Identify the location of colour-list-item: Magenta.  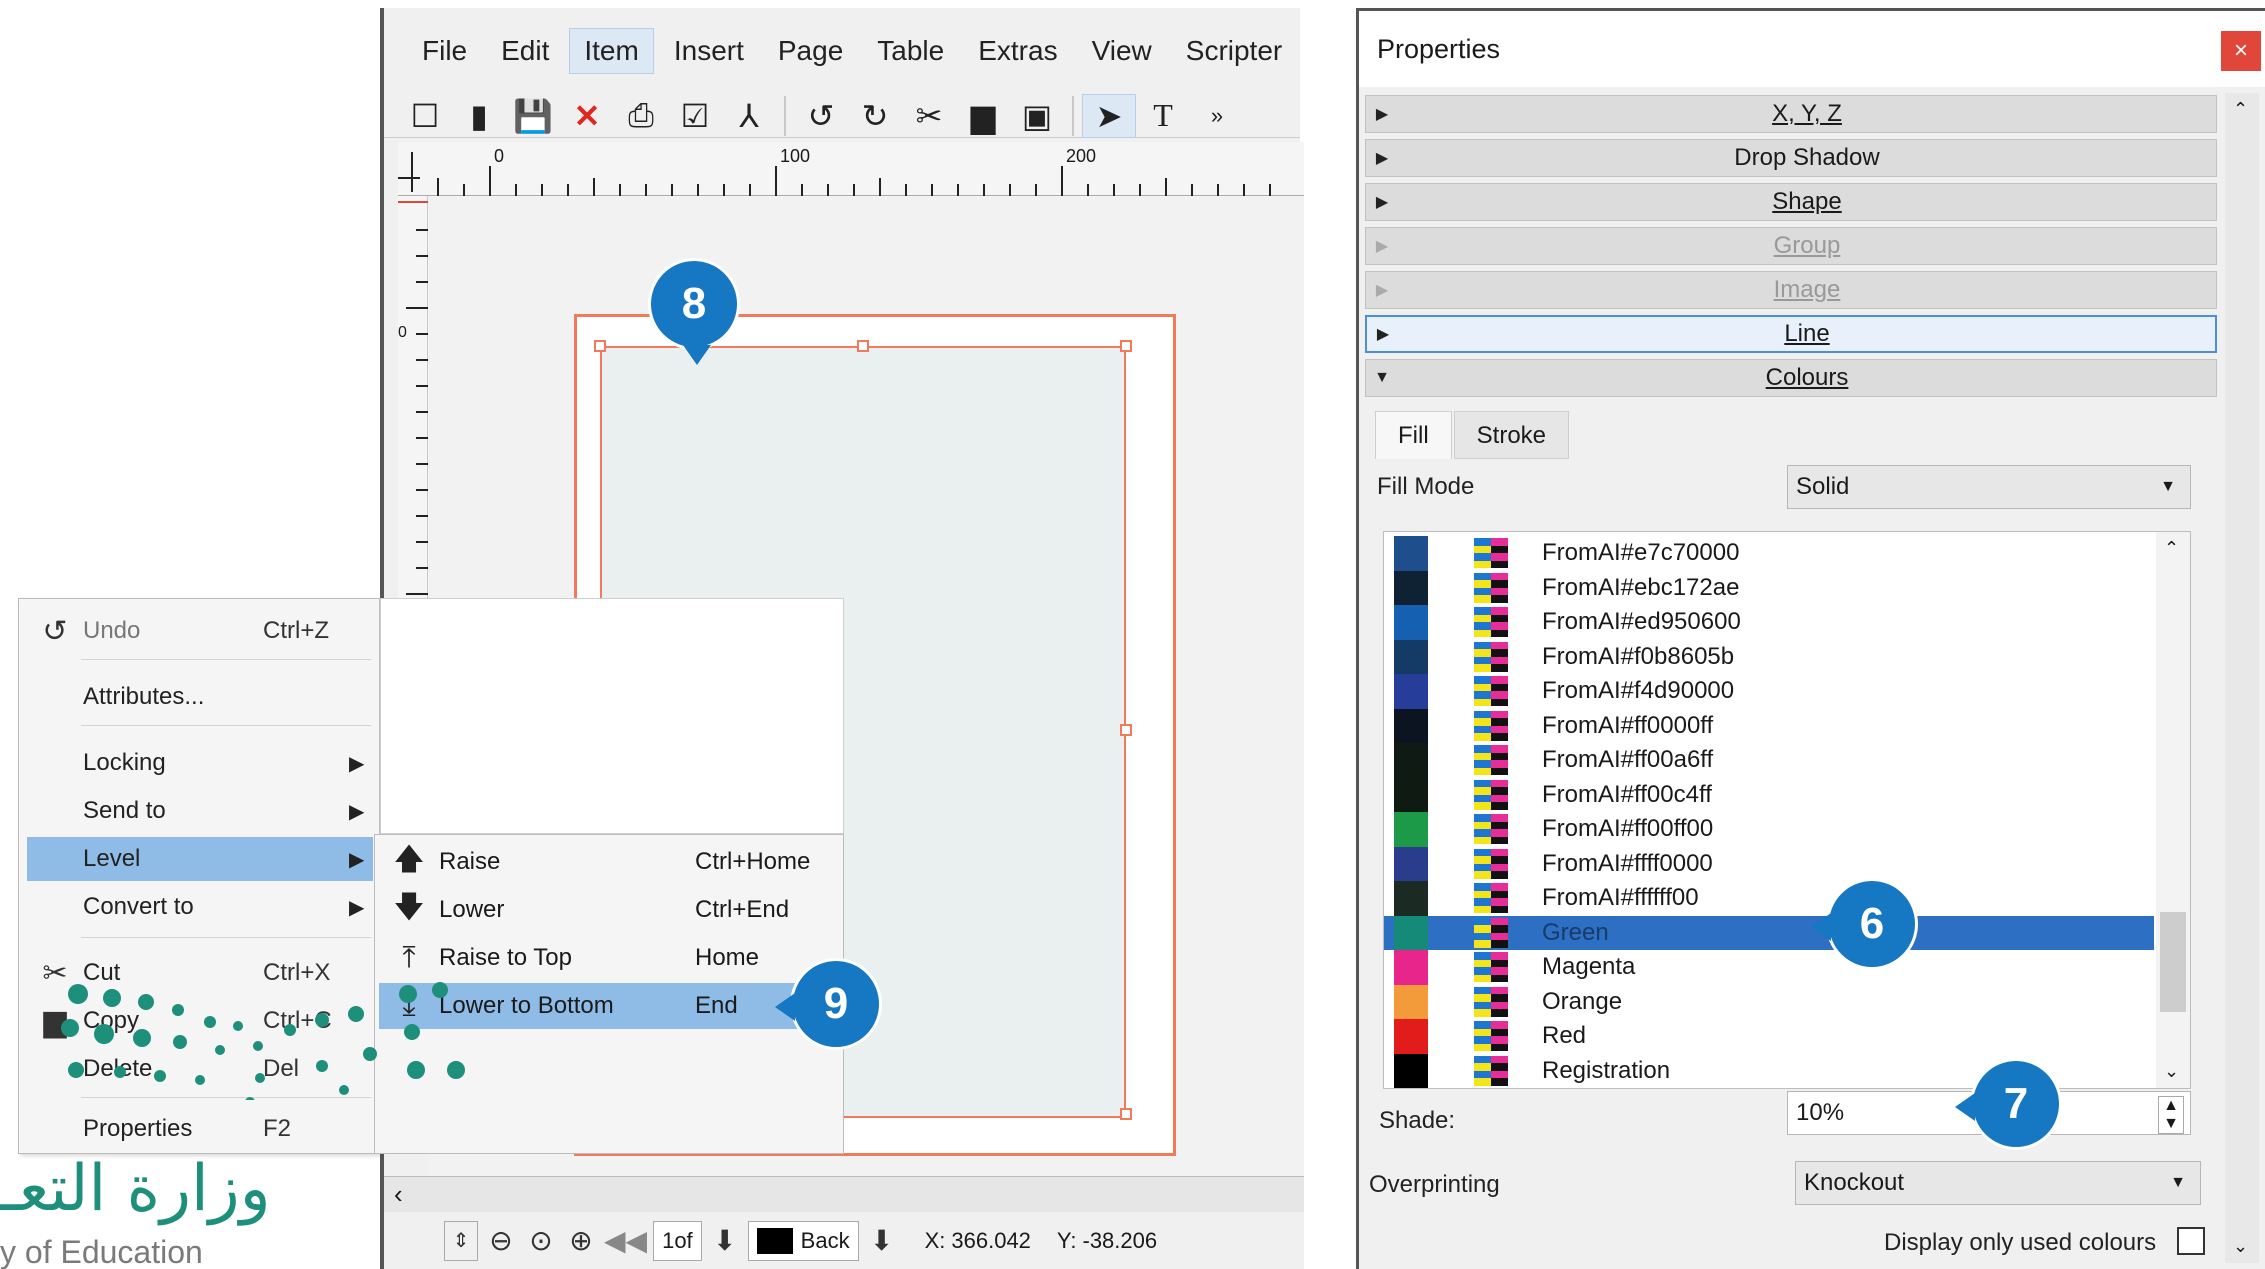
(1769, 967).